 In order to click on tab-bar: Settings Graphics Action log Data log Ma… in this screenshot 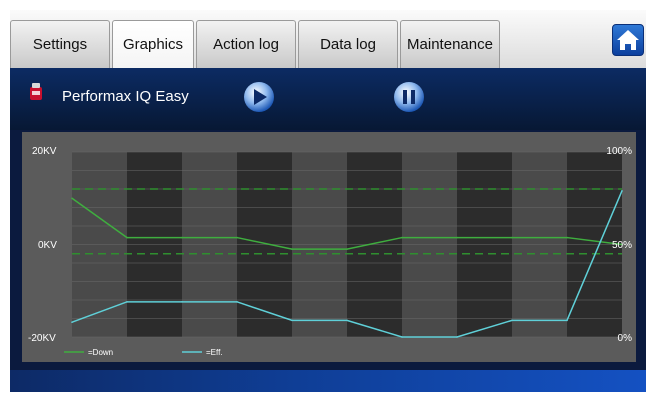, I will do `click(328, 39)`.